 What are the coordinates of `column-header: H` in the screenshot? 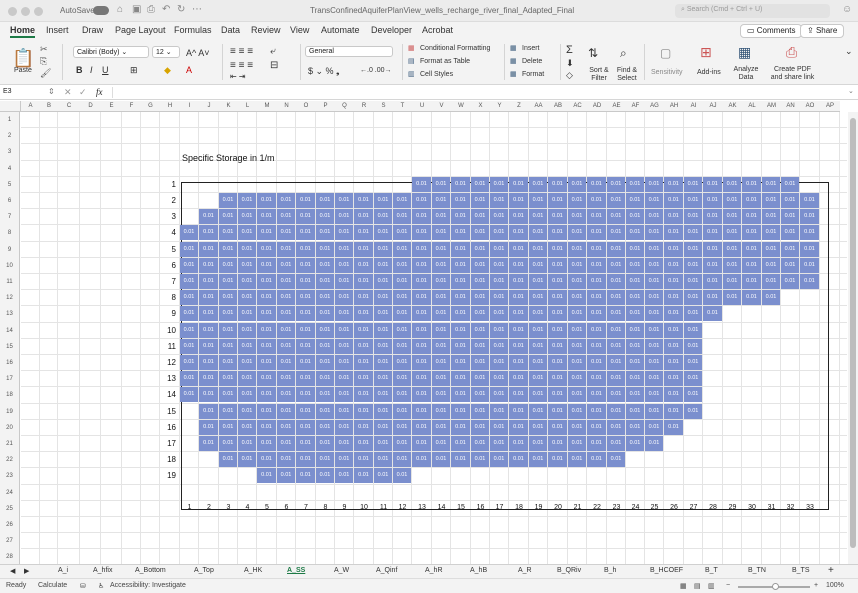 It's located at (170, 106).